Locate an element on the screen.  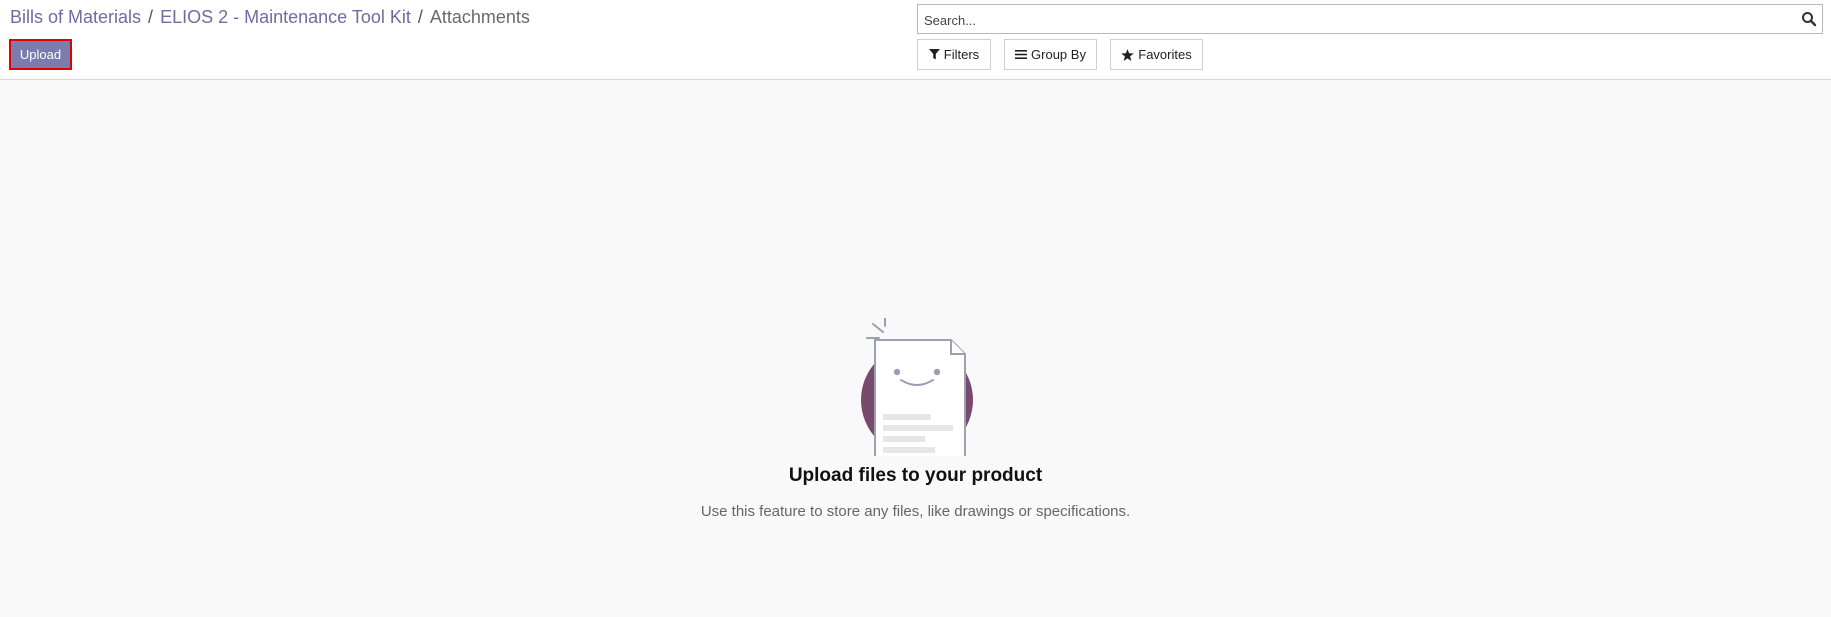
search-input is located at coordinates (1354, 20).